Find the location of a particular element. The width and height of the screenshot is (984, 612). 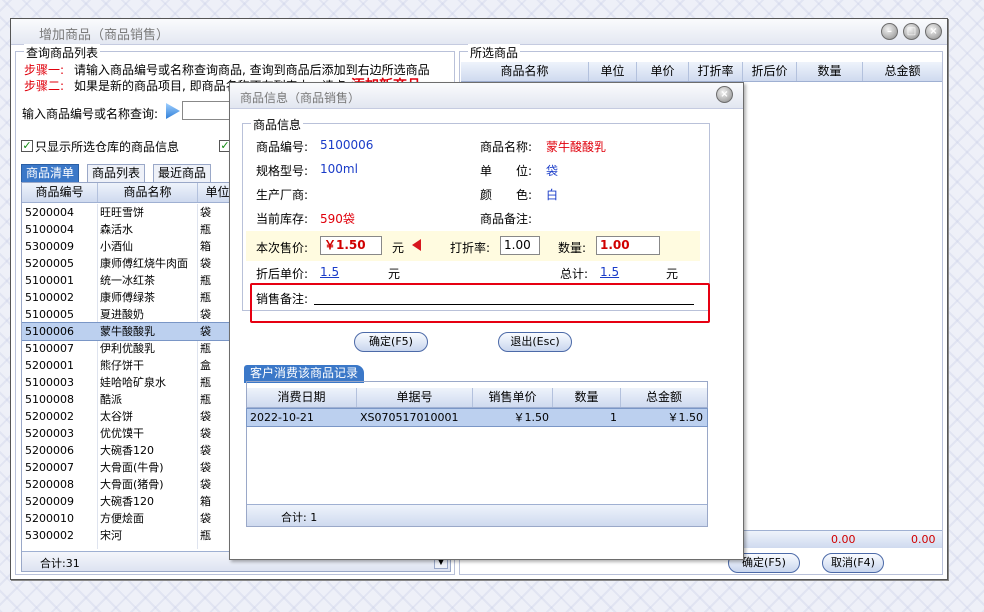

step2-label: 步骤二: is located at coordinates (44, 86).